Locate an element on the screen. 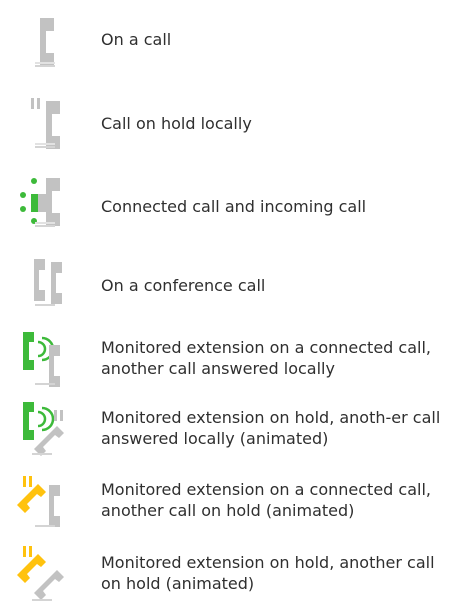  legend-label: On a call is located at coordinates (136, 39).